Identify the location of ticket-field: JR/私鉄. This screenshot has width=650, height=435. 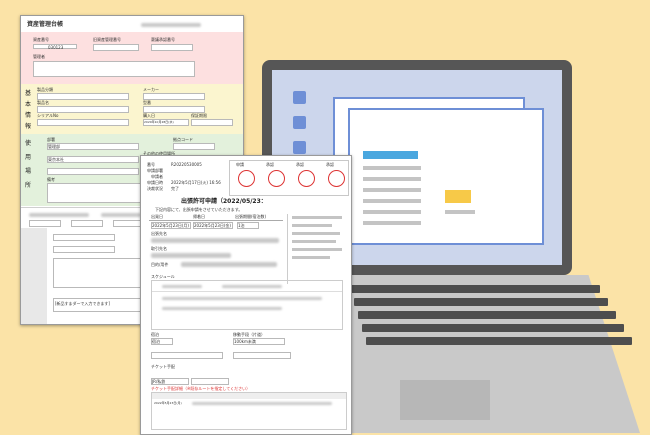
(170, 381).